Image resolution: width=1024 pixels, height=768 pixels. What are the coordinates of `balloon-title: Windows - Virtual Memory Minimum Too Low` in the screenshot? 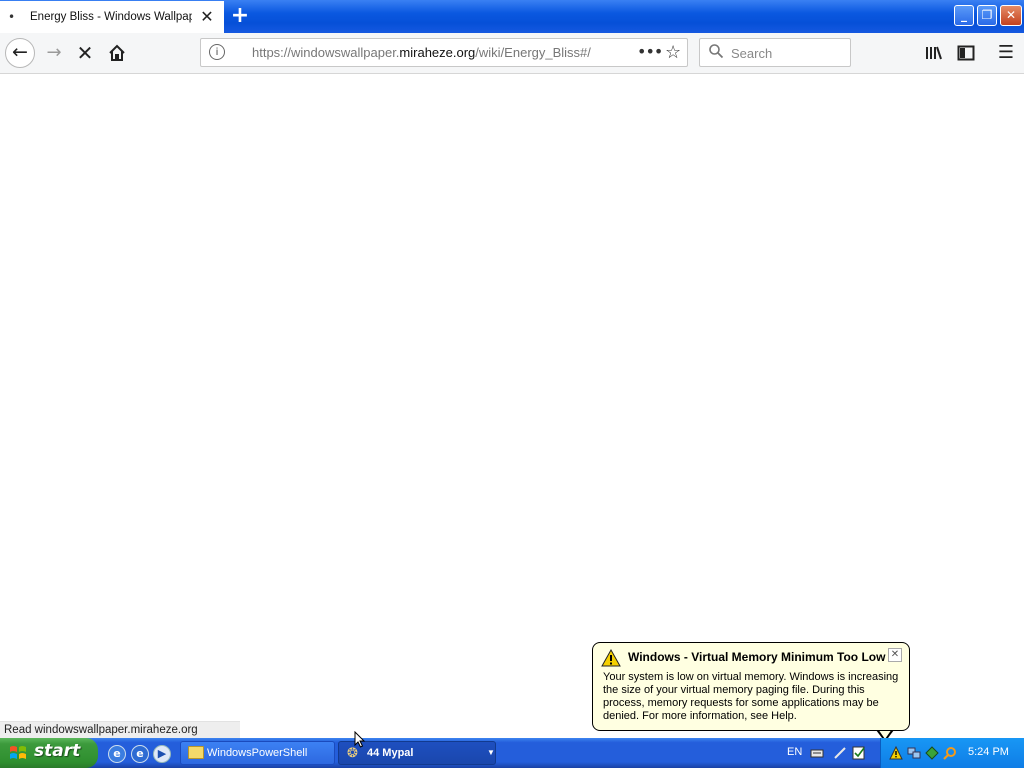 It's located at (757, 657).